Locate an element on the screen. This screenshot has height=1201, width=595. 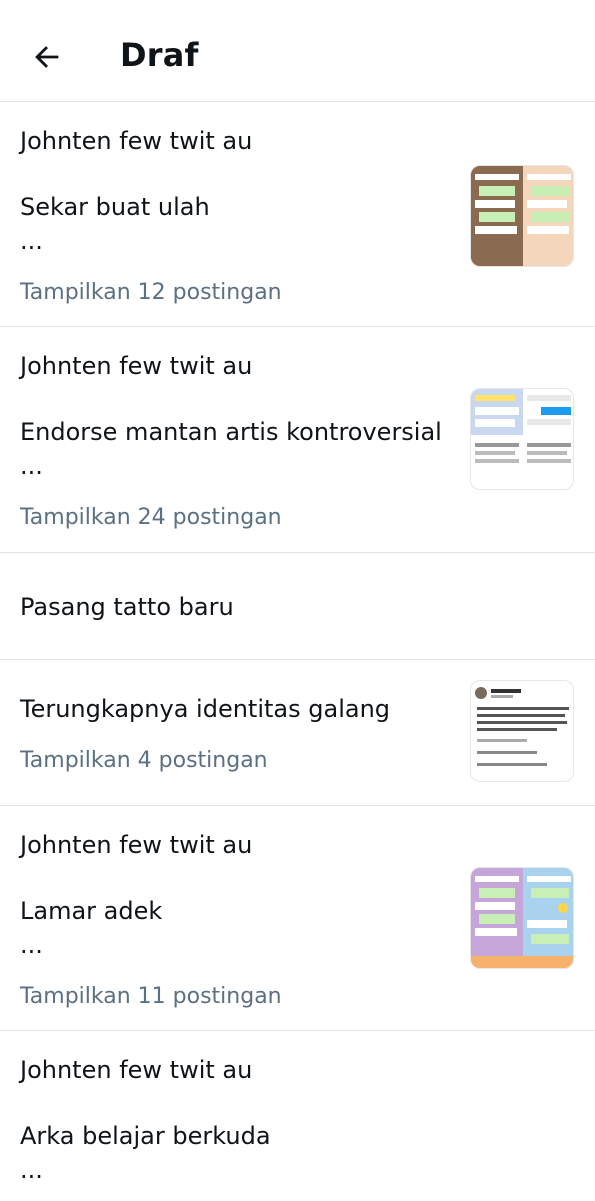
arrow-left-icon is located at coordinates (47, 57).